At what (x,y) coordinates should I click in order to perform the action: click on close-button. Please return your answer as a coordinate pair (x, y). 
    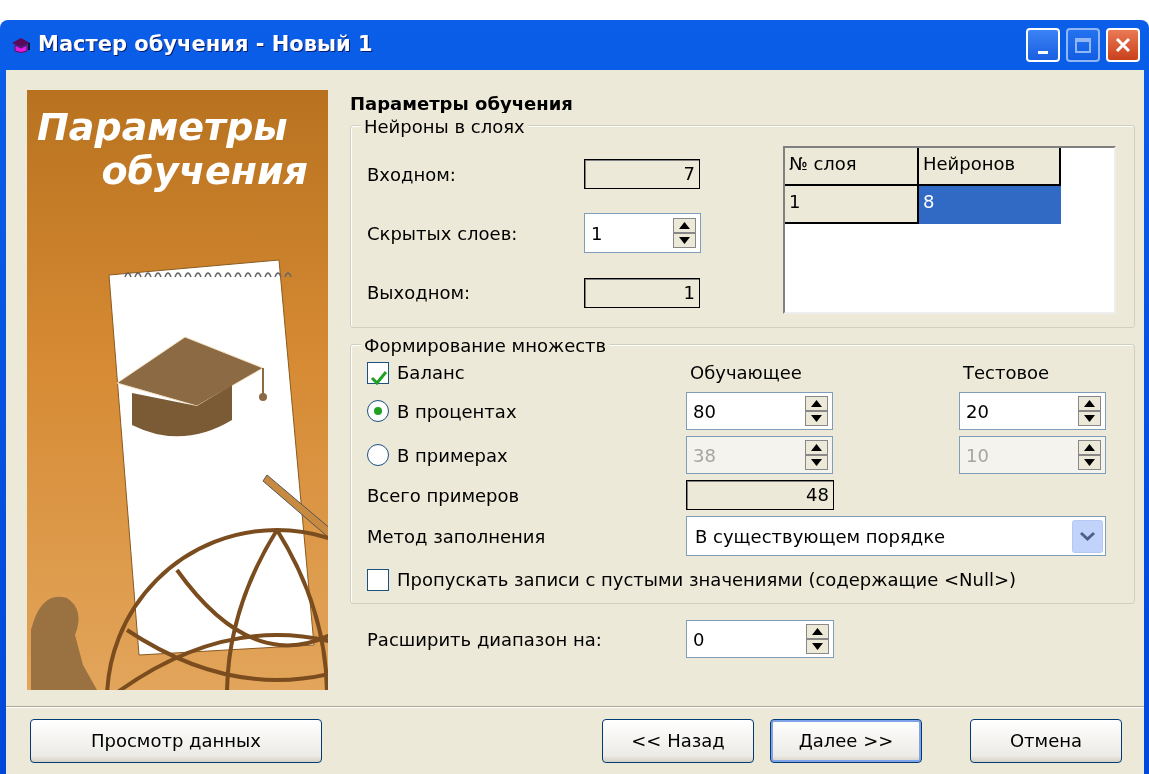
    Looking at the image, I should click on (1123, 45).